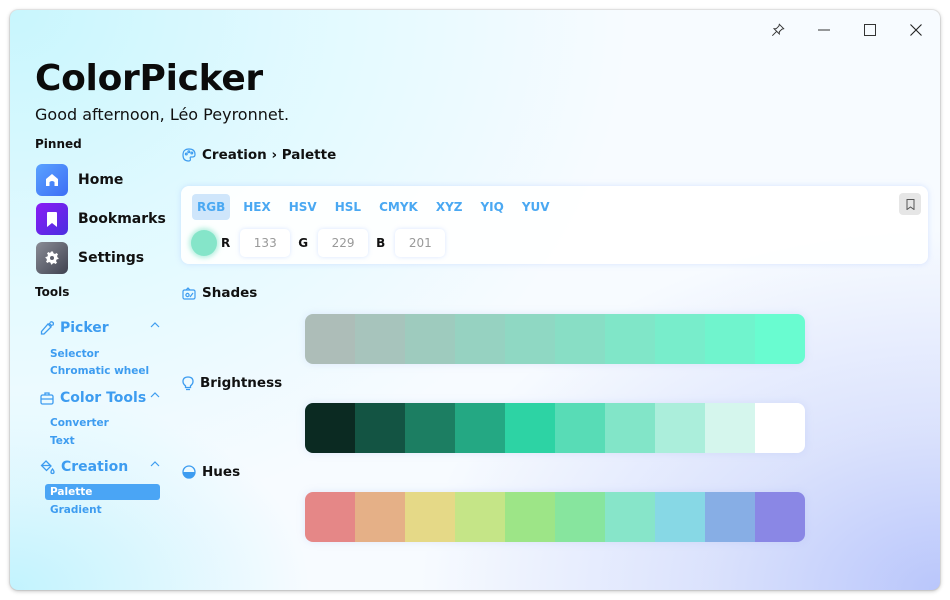 This screenshot has width=950, height=600. What do you see at coordinates (348, 207) in the screenshot?
I see `tab-hsl: HSL` at bounding box center [348, 207].